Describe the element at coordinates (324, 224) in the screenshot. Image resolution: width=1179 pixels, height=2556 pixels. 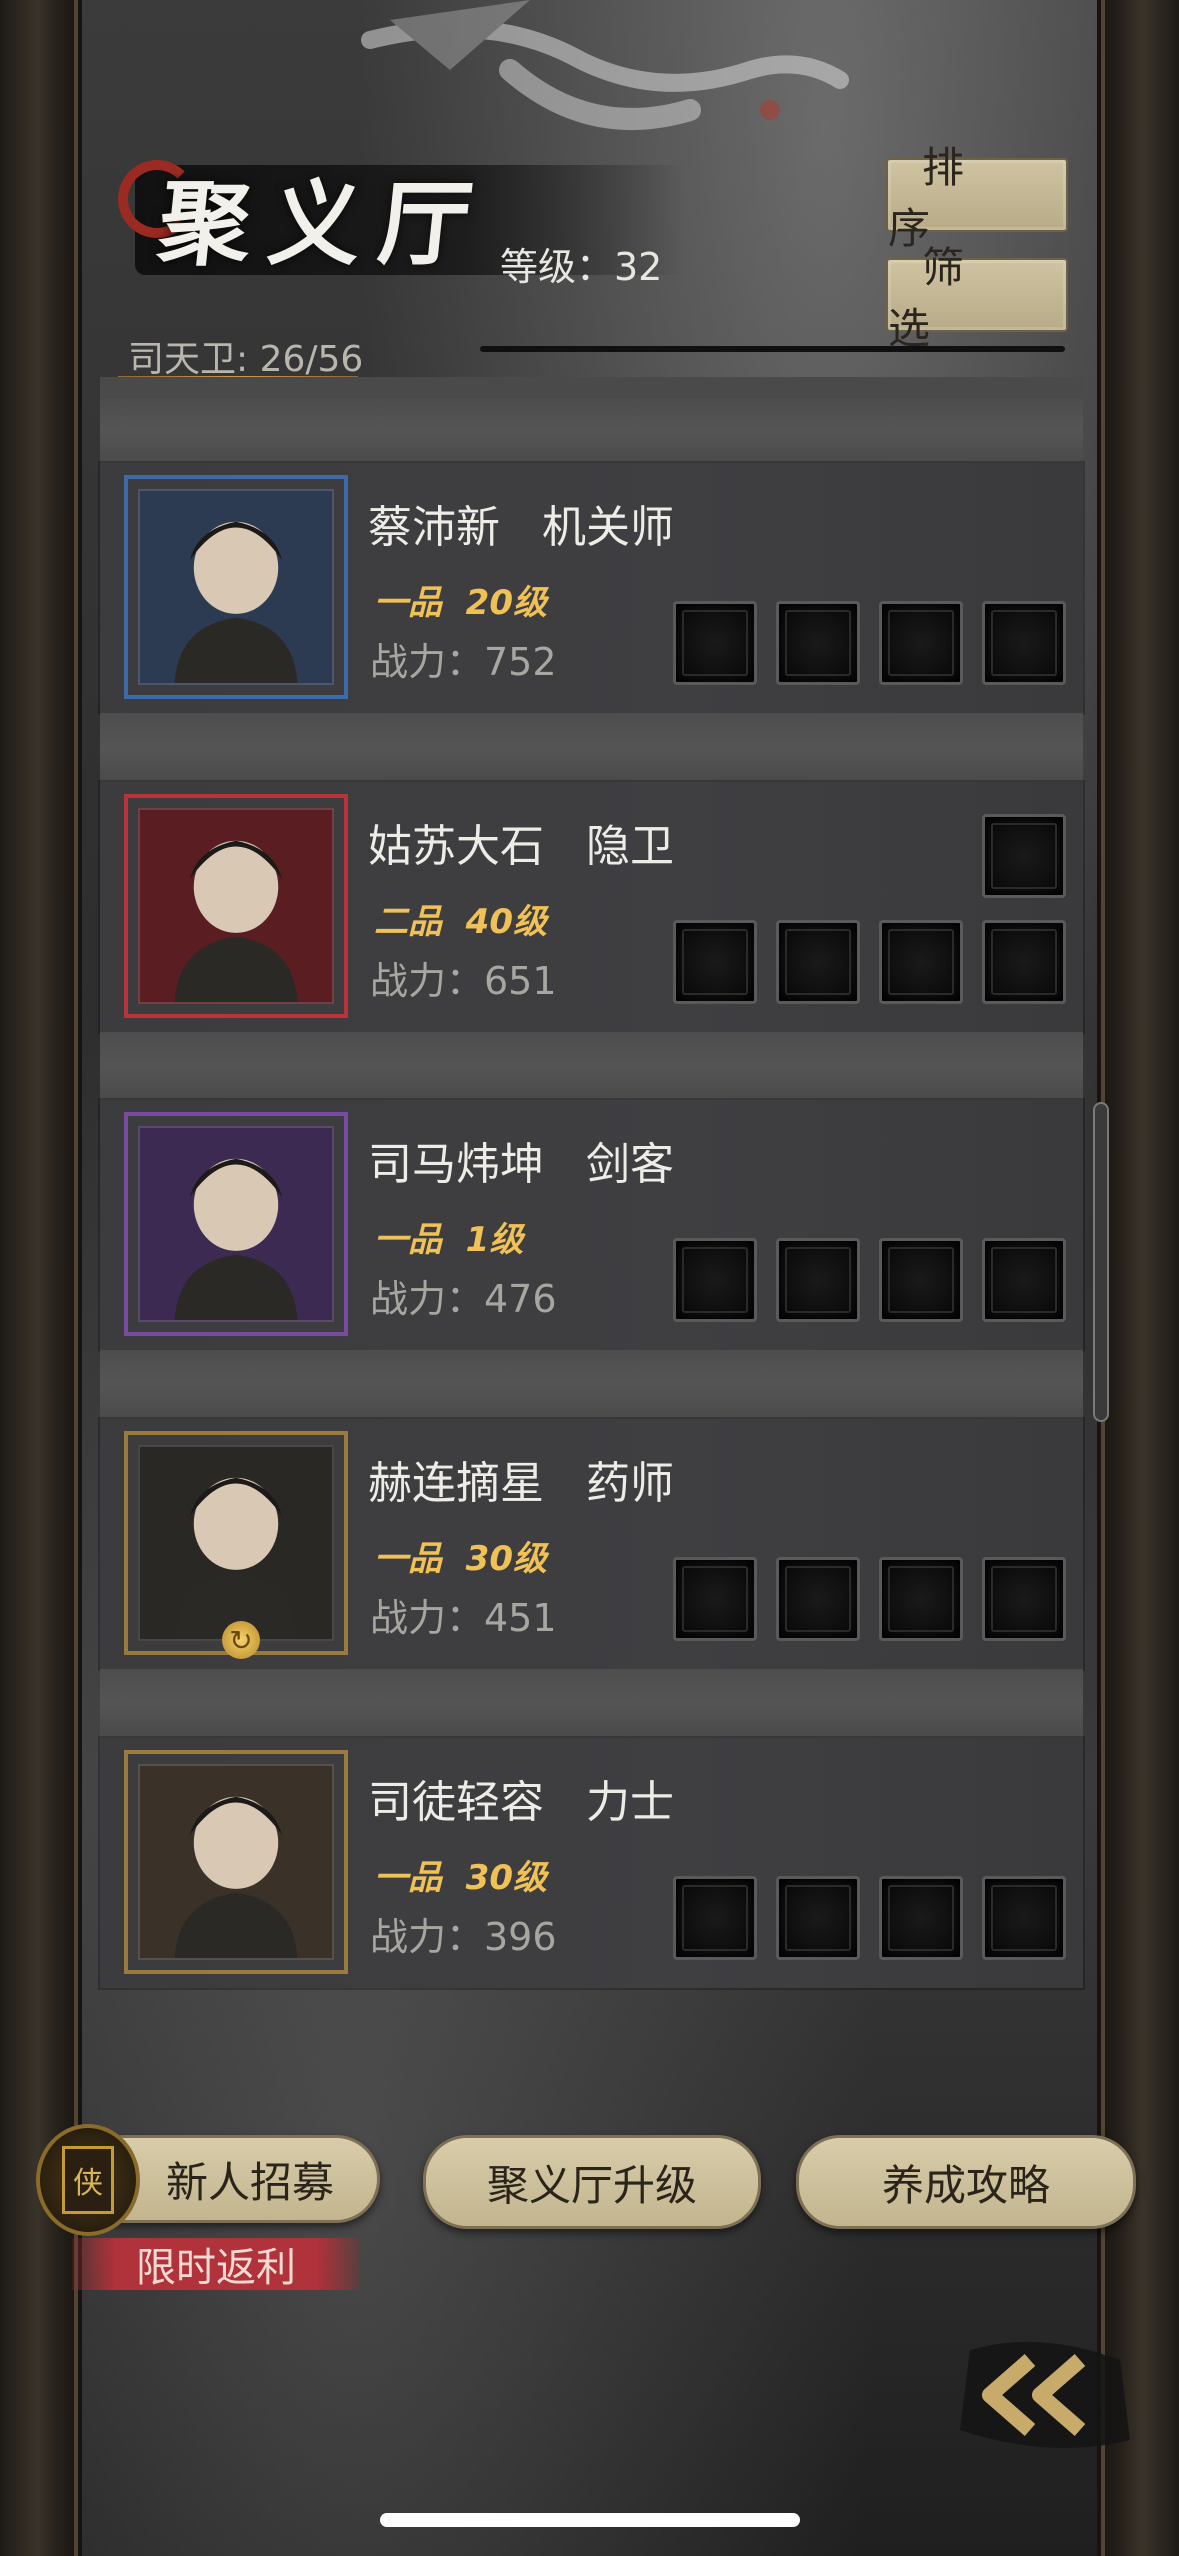
I see `page-title: 聚义厅` at that location.